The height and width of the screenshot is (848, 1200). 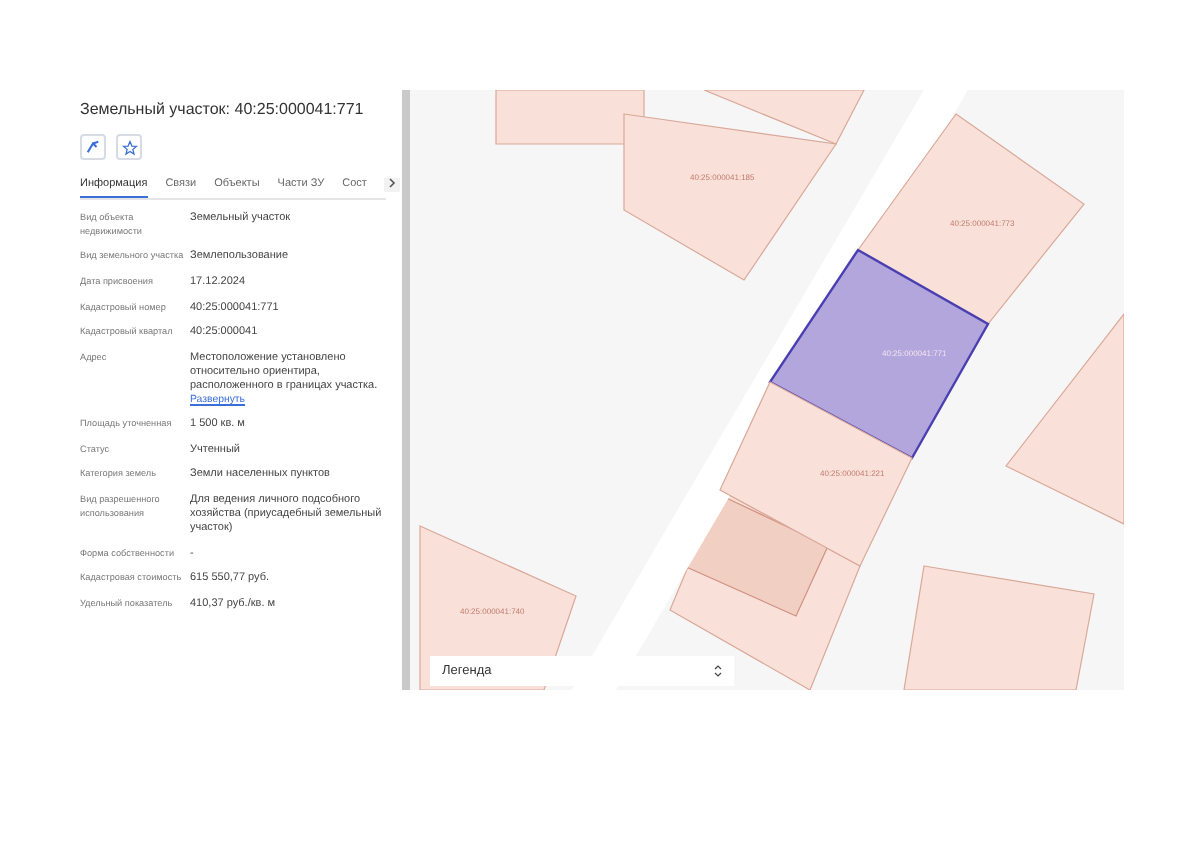 I want to click on chevron-right-icon, so click(x=392, y=183).